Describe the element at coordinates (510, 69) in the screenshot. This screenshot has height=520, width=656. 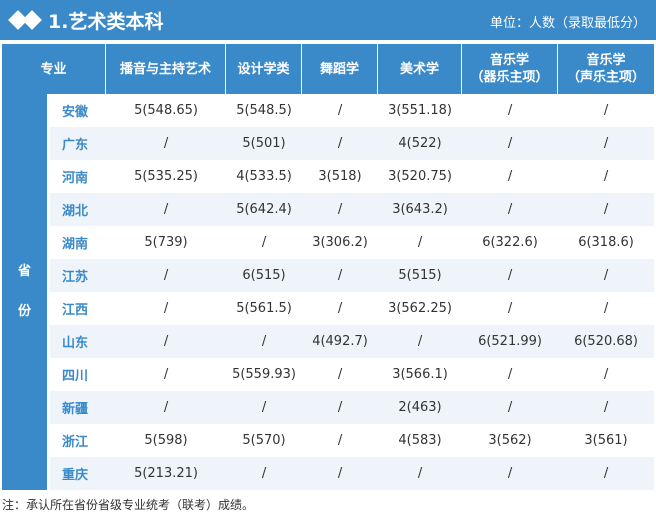
I see `header-music-instrumental: 音乐学 （器乐主项）` at that location.